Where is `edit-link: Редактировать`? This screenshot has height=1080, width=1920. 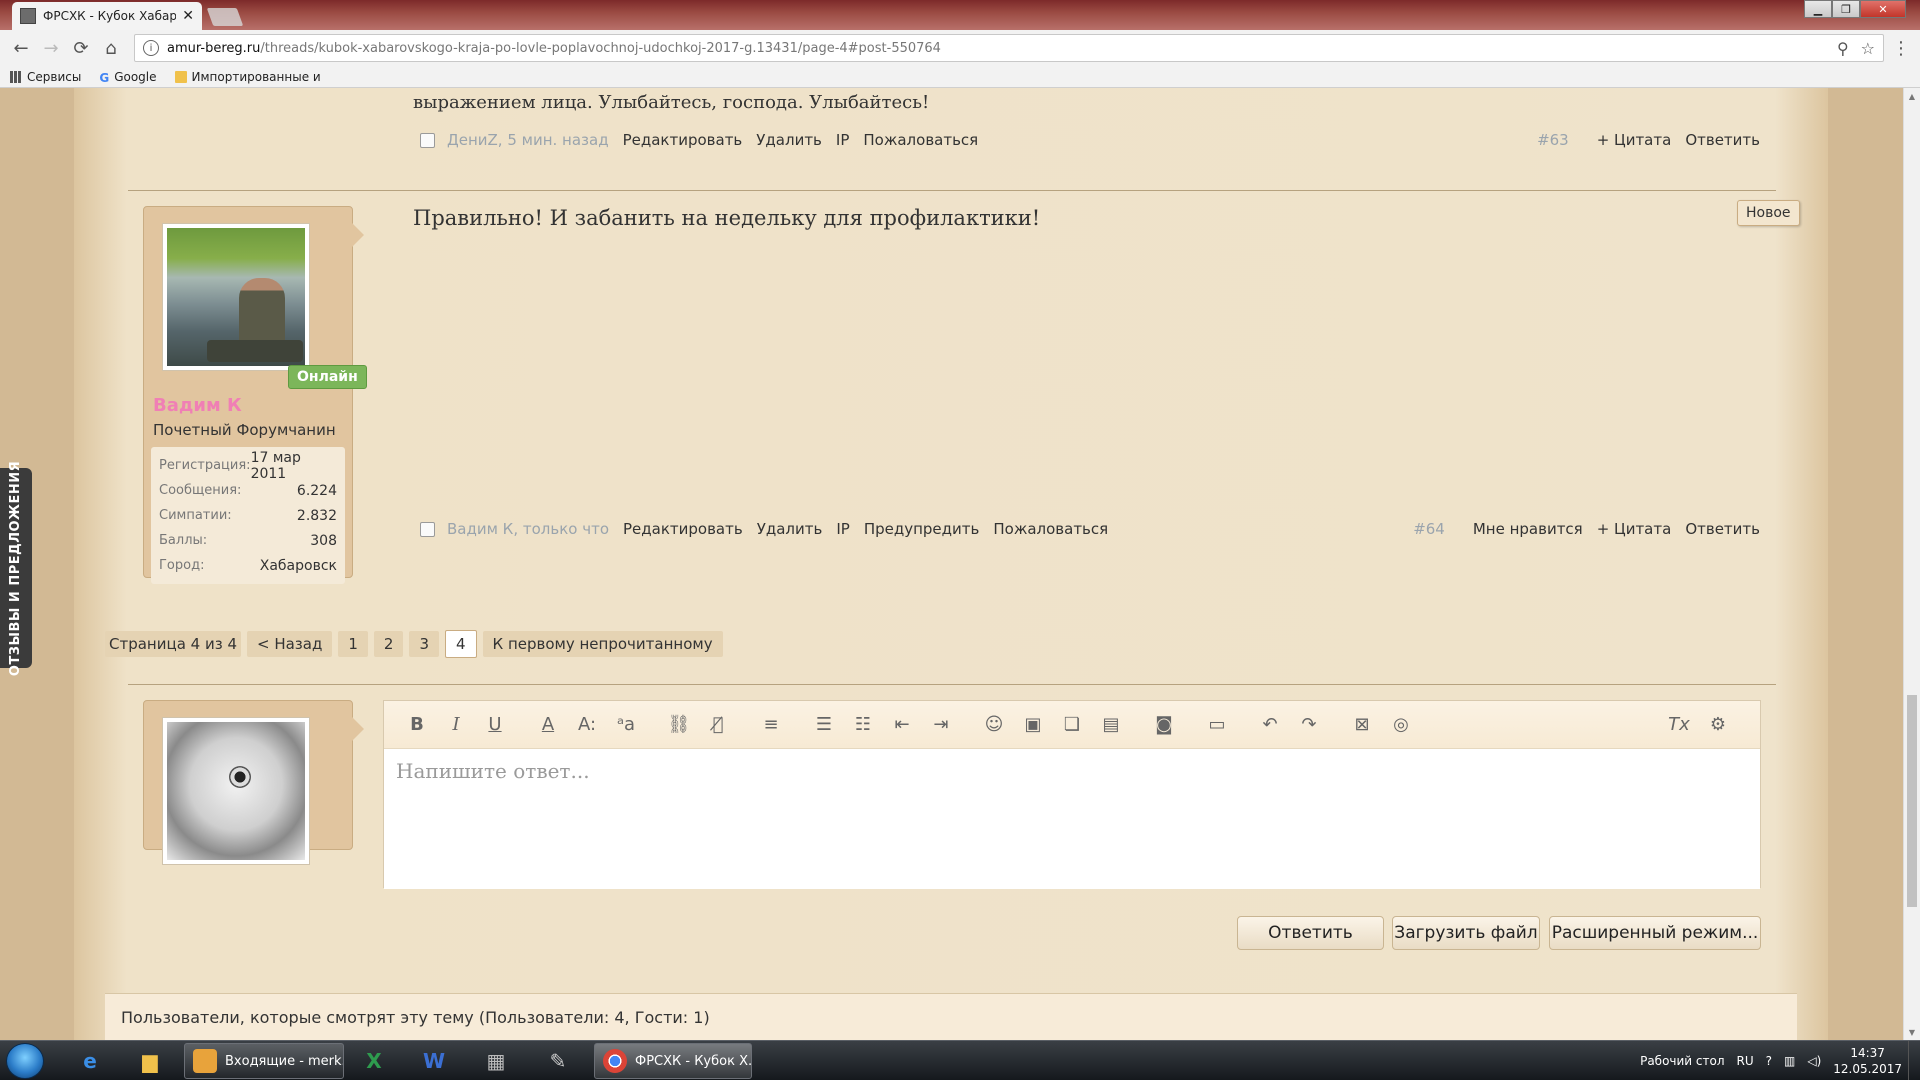 edit-link: Редактировать is located at coordinates (683, 529).